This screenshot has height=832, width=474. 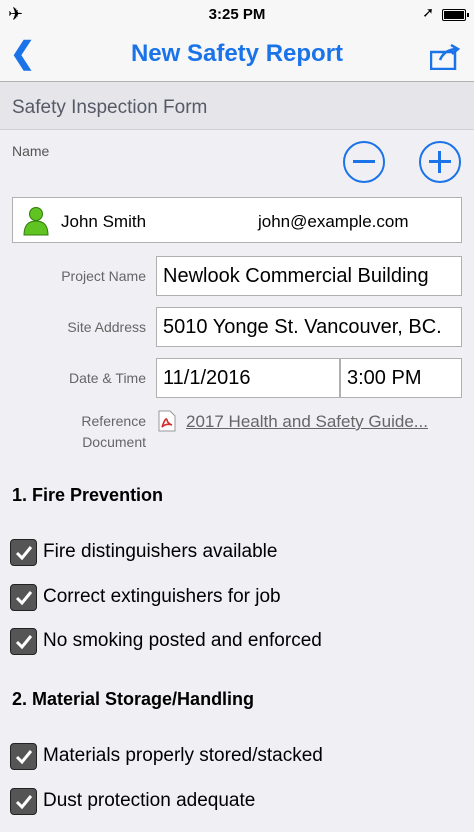 I want to click on remove-name-button, so click(x=364, y=162).